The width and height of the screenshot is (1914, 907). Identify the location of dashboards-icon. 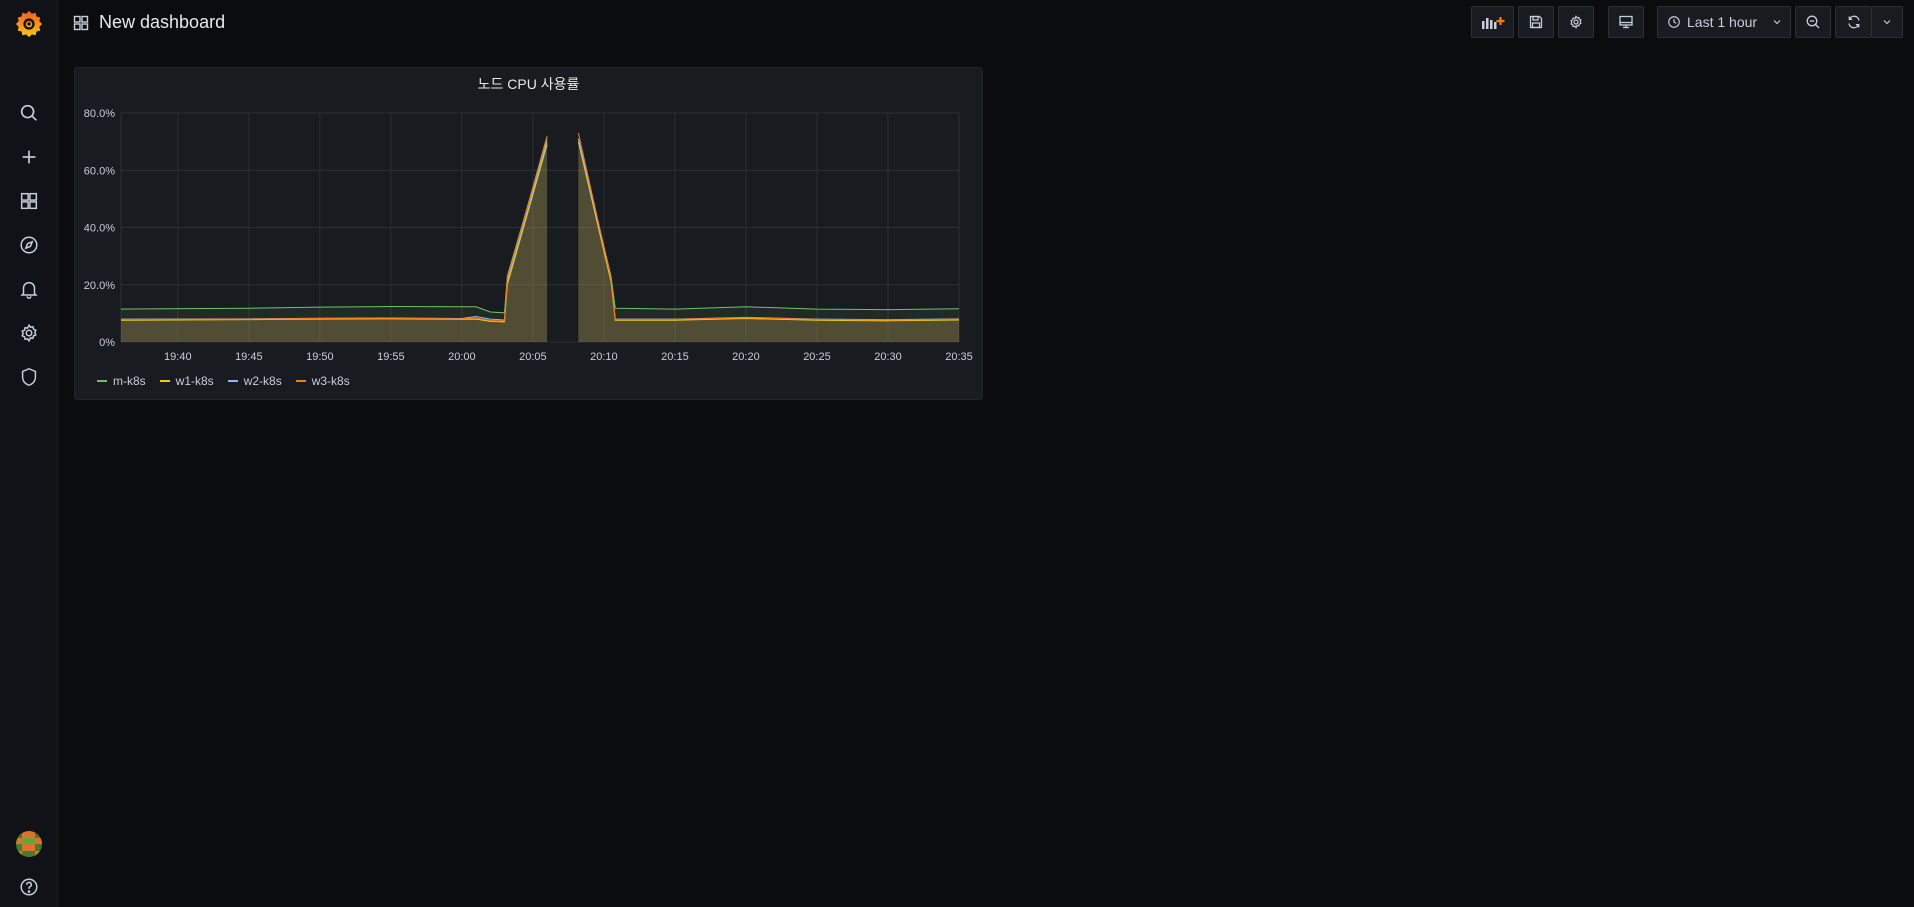
(28, 201).